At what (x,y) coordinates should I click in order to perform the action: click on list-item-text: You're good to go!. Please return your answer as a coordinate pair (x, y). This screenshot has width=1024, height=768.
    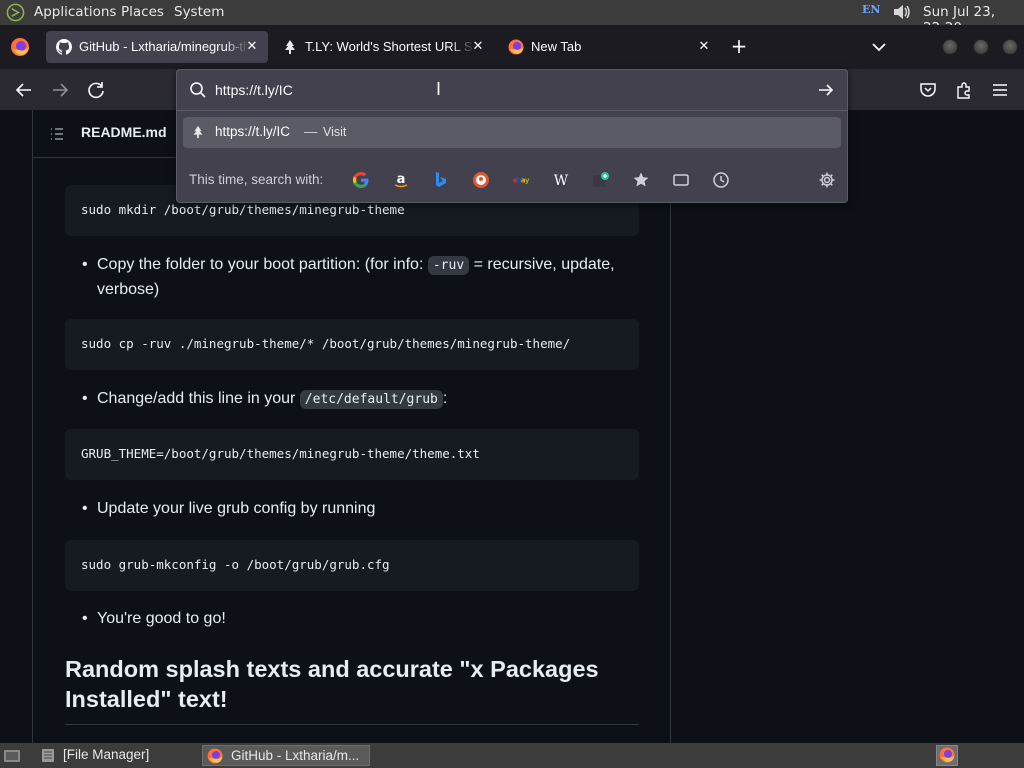
    Looking at the image, I should click on (161, 618).